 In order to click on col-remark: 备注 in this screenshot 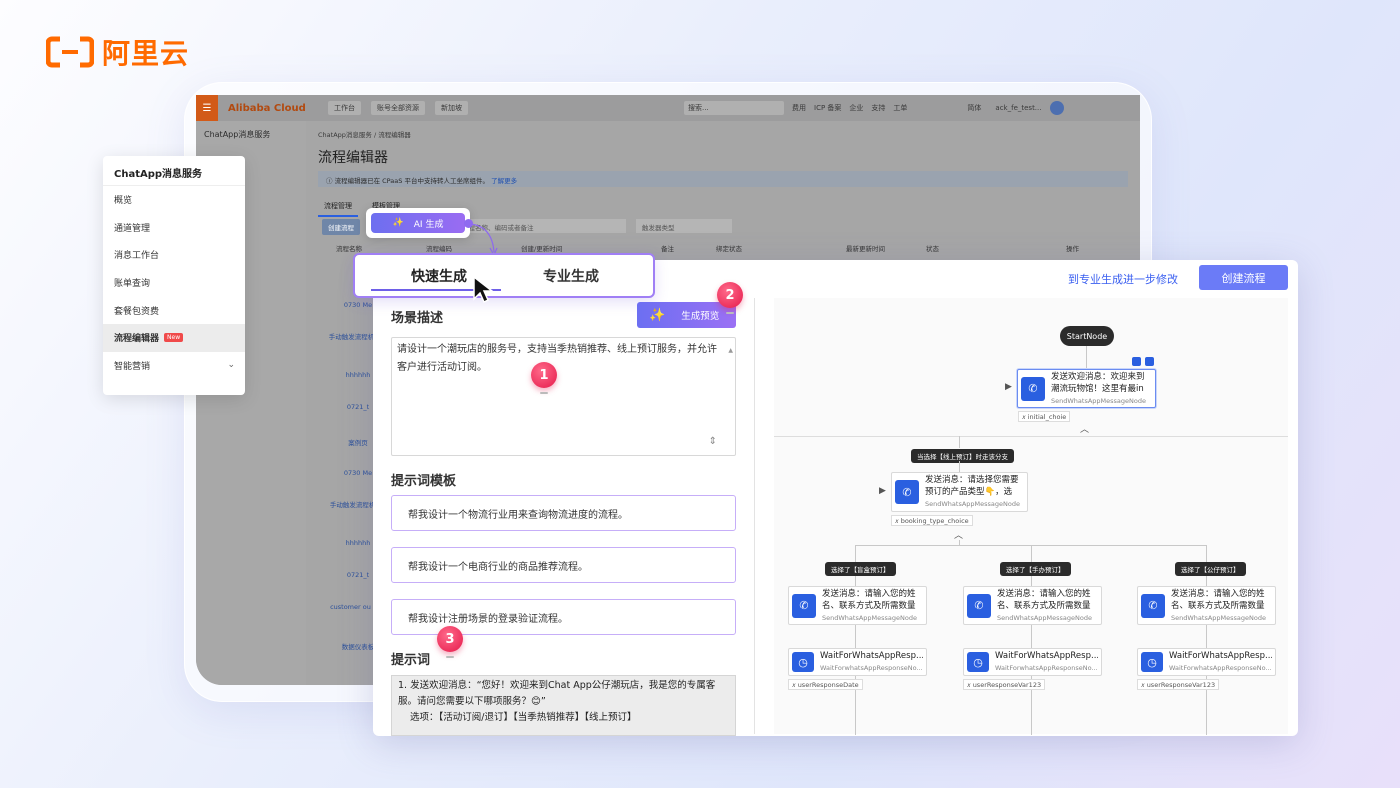, I will do `click(667, 249)`.